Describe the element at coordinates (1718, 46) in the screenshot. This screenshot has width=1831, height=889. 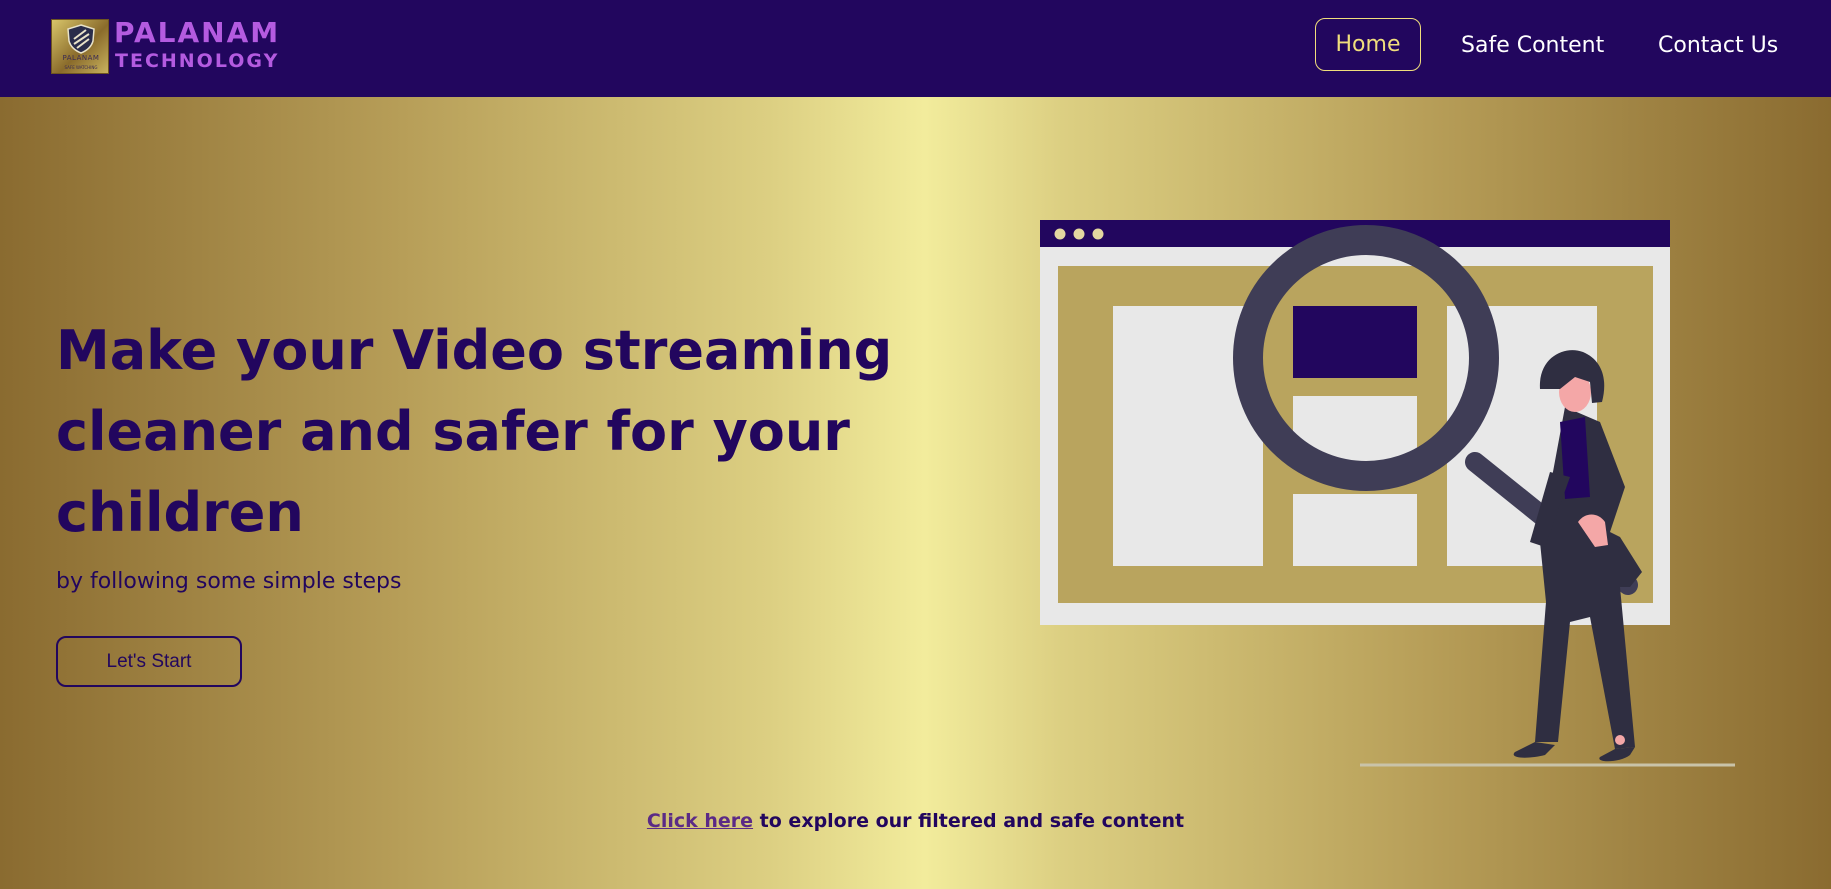
I see `nav-contact-us: Contact Us` at that location.